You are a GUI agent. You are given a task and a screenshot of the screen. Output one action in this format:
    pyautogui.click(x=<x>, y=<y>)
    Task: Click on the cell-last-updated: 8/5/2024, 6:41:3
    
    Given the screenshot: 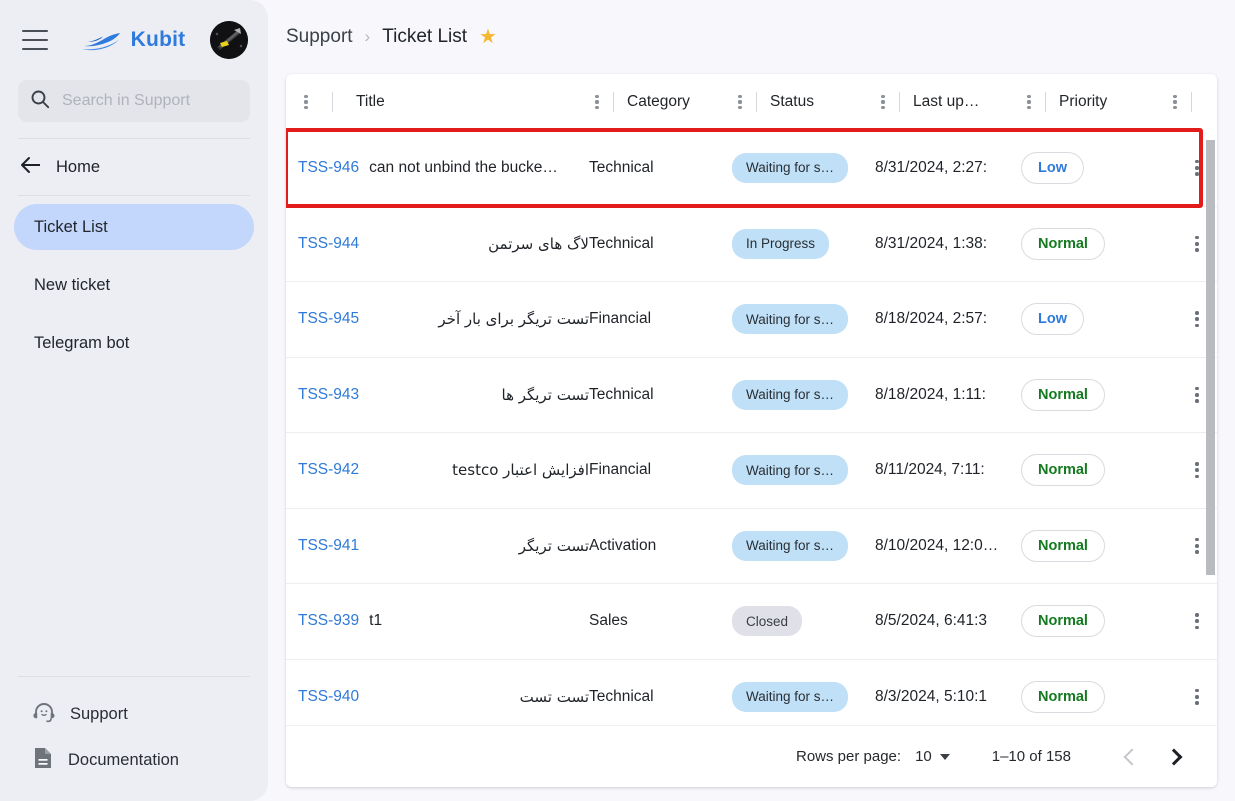 What is the action you would take?
    pyautogui.click(x=948, y=621)
    